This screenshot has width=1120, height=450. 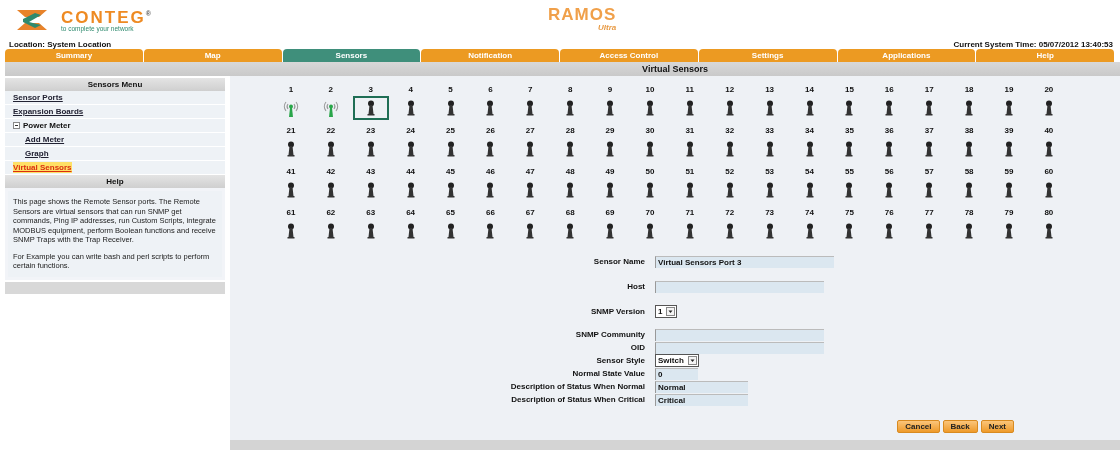 I want to click on port-number: 39, so click(x=1009, y=131).